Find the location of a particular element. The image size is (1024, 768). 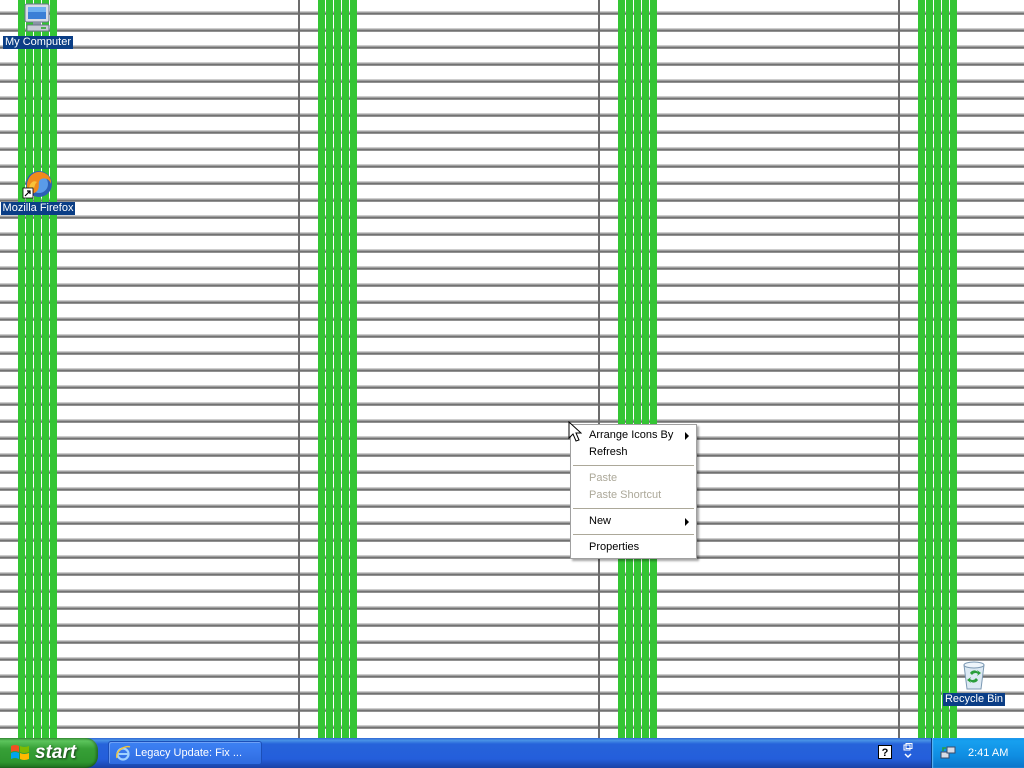

menu-item-label: Arrange Icons By is located at coordinates (631, 435).